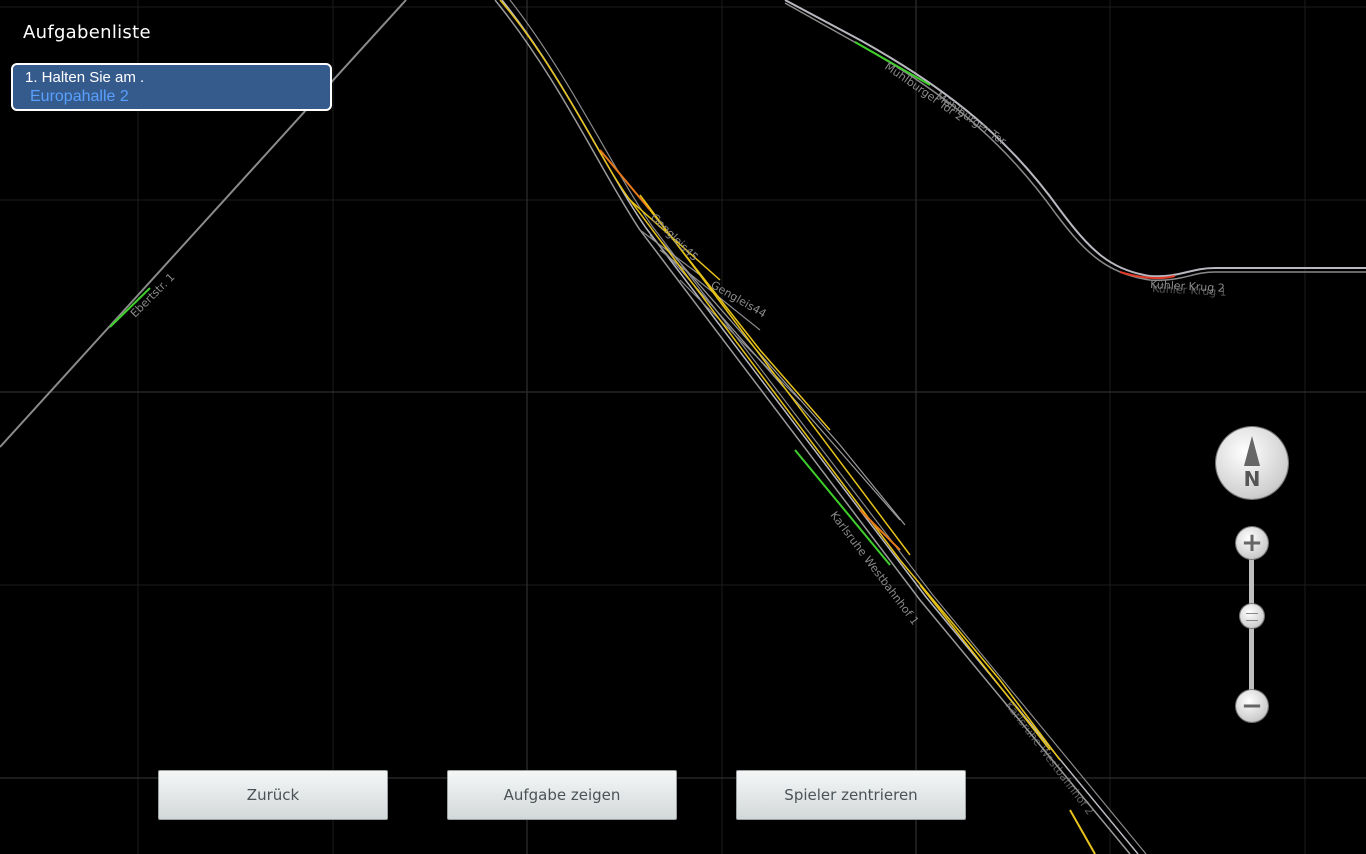  I want to click on minus-icon: −, so click(1252, 706).